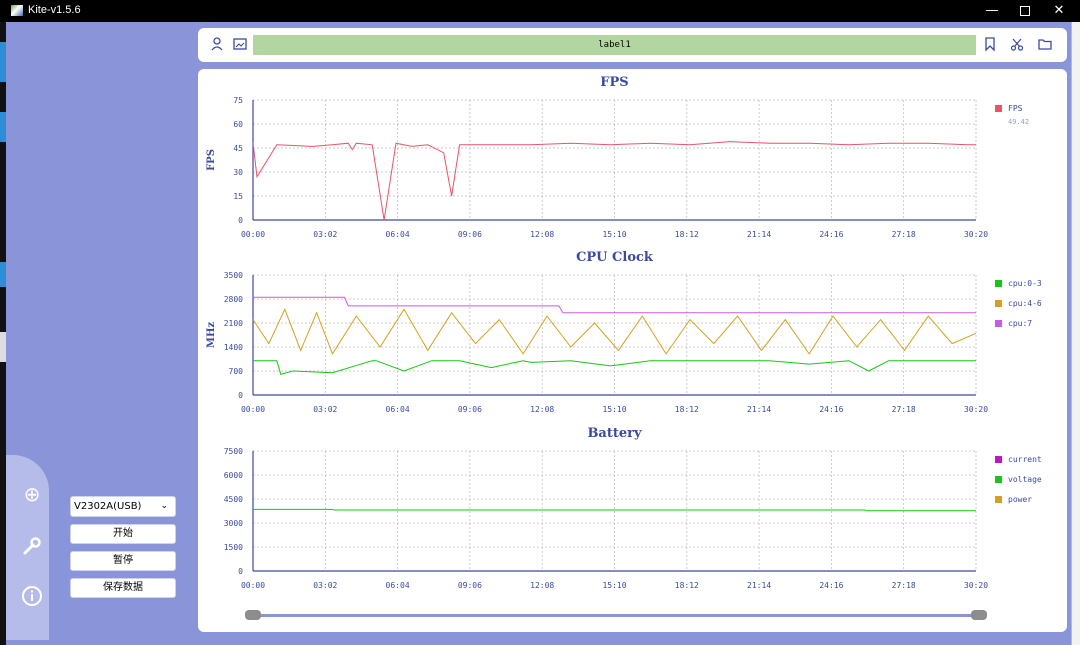  Describe the element at coordinates (238, 100) in the screenshot. I see `y-tick-label: 75` at that location.